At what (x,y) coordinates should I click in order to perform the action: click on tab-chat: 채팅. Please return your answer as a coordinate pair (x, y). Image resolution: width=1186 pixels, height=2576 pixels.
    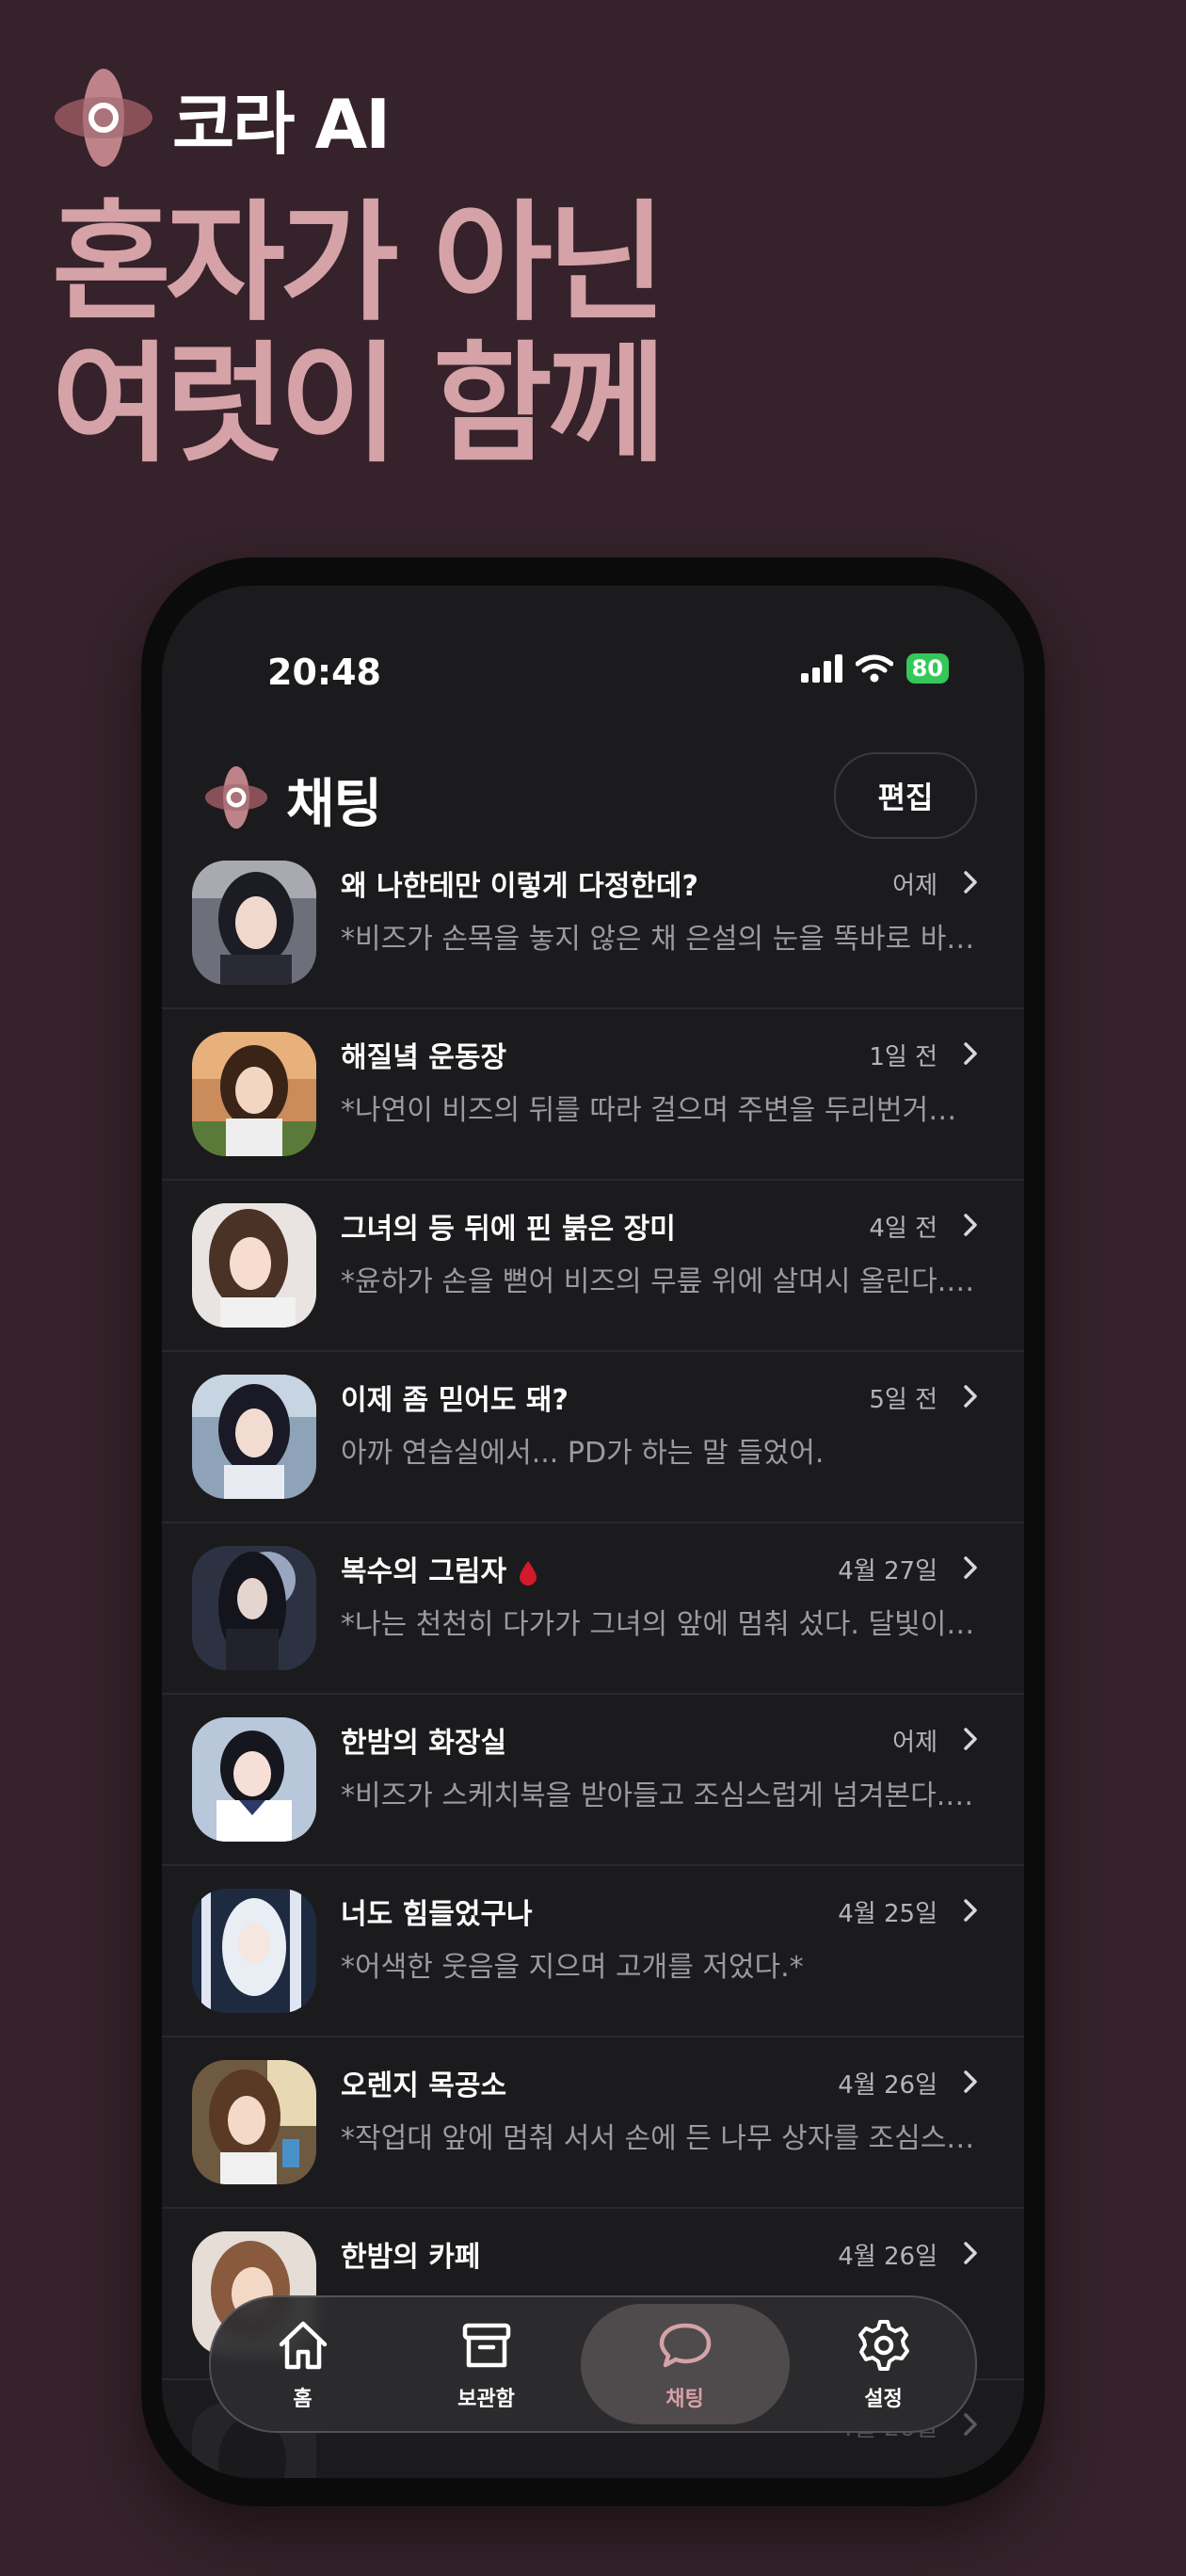
    Looking at the image, I should click on (685, 2364).